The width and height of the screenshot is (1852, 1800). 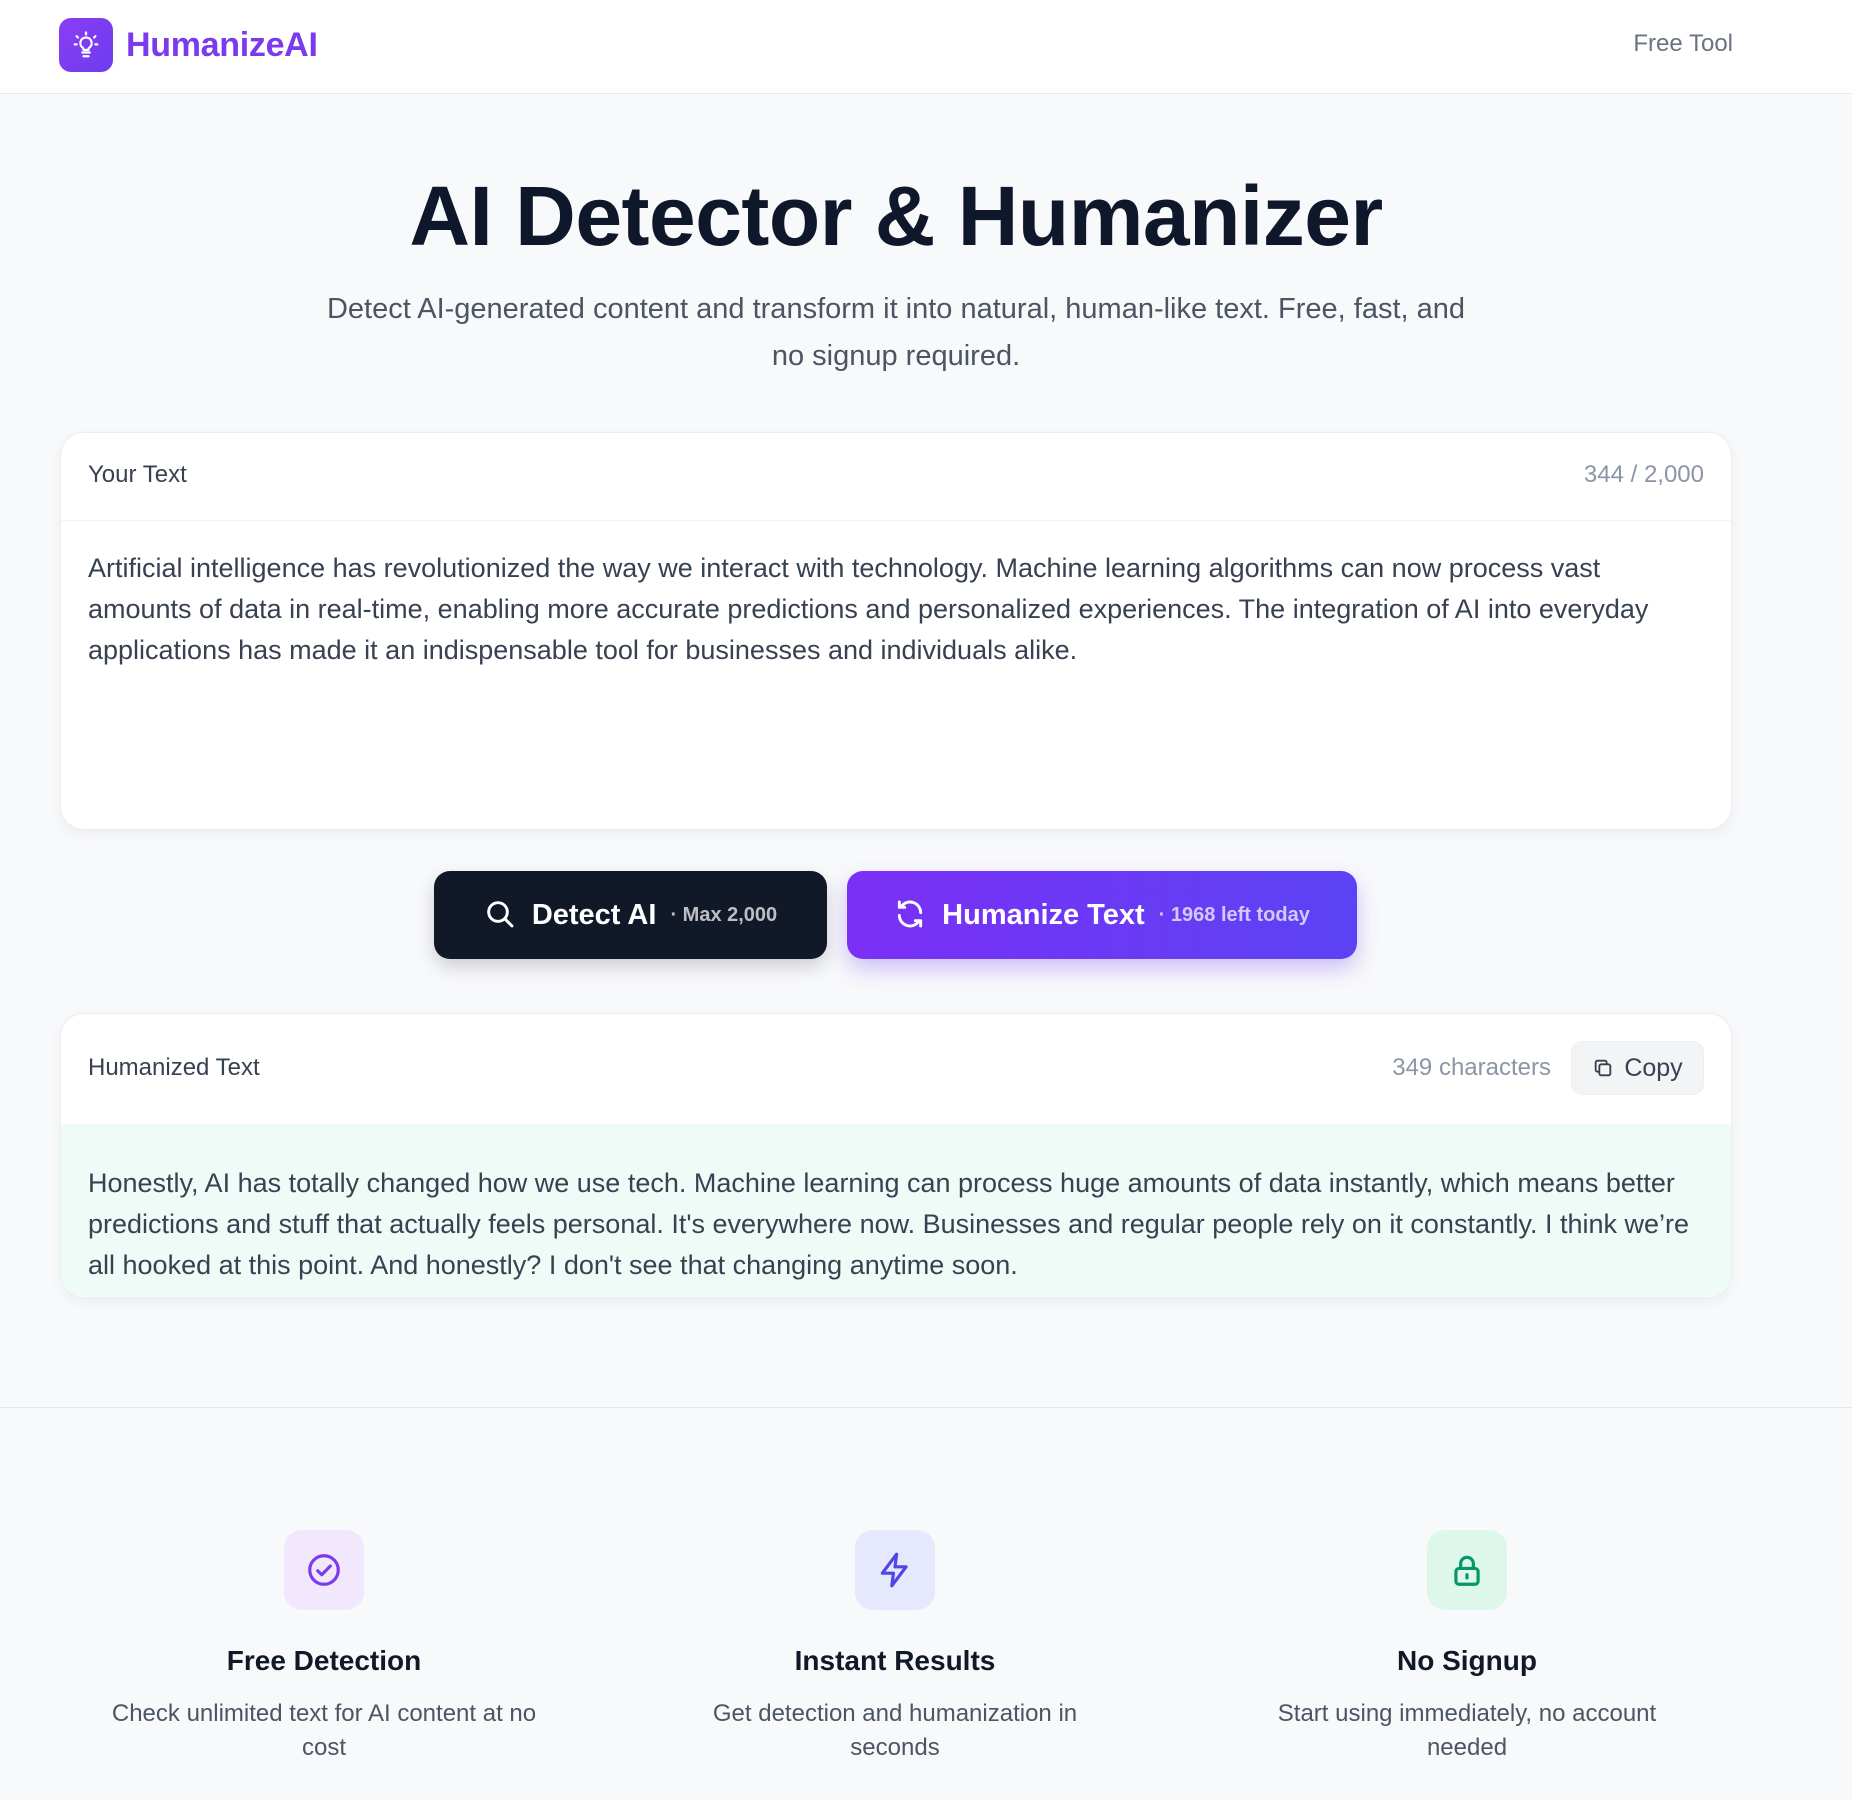 I want to click on input-label: Your Text, so click(x=137, y=474).